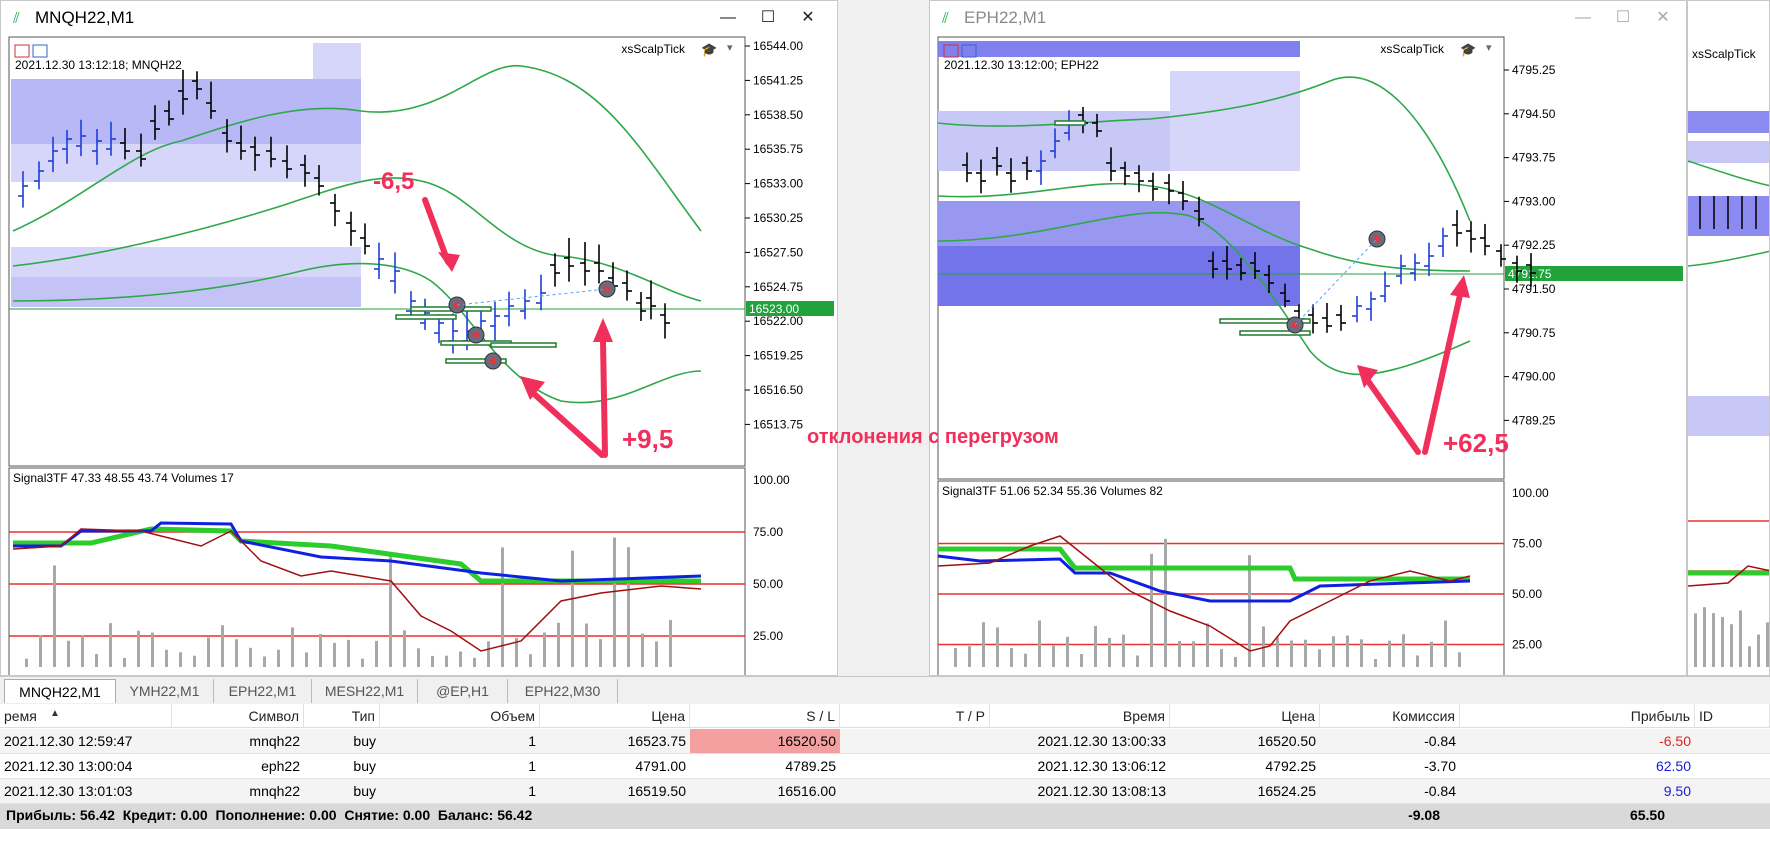 Image resolution: width=1770 pixels, height=849 pixels. I want to click on price-axis-label: 16522.00, so click(778, 321).